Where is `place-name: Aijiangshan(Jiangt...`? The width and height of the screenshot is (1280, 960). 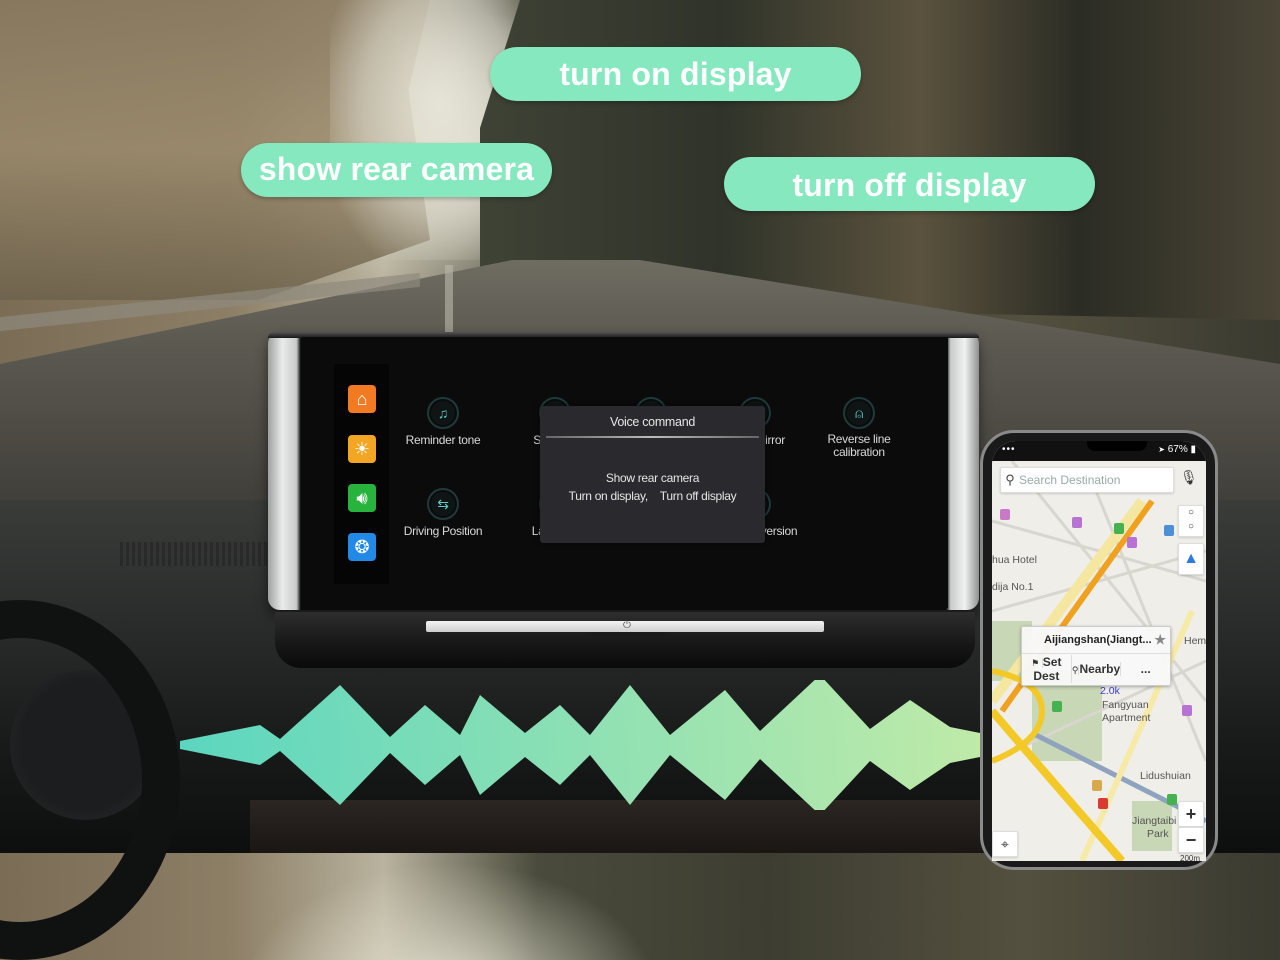 place-name: Aijiangshan(Jiangt... is located at coordinates (1098, 640).